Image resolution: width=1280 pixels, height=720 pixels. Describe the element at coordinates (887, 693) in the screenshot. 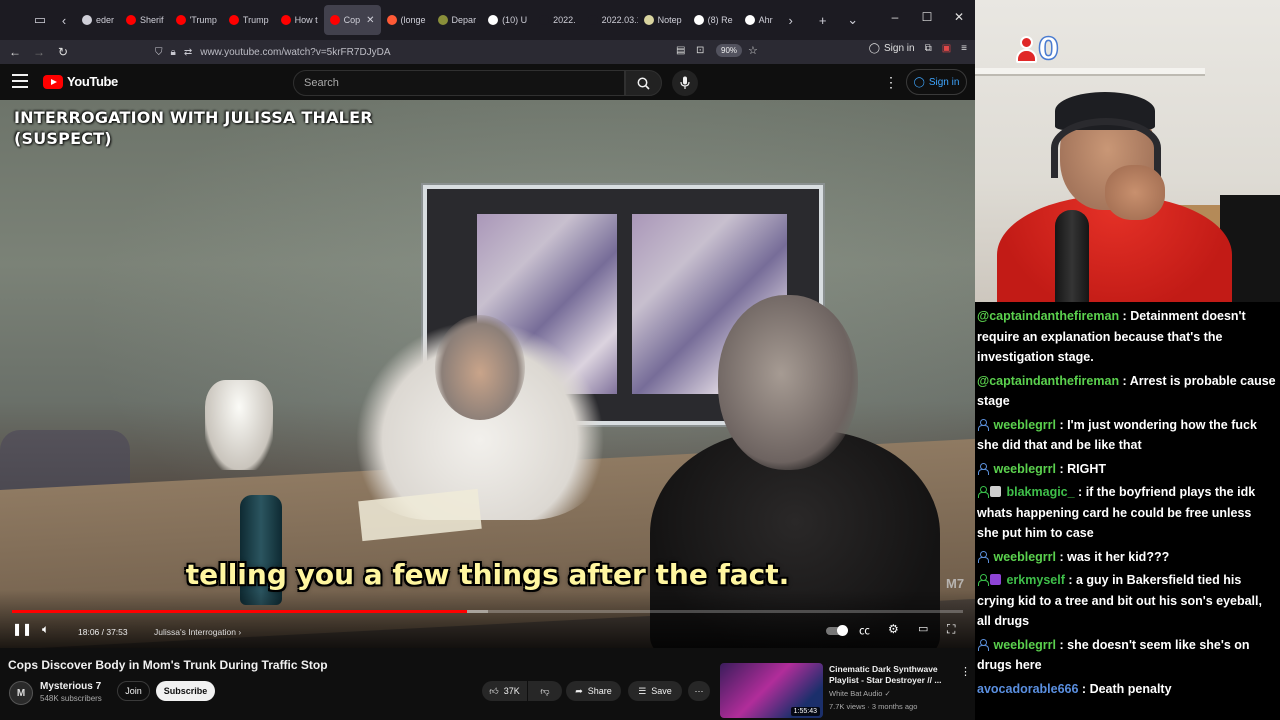

I see `verified-icon: ✓` at that location.